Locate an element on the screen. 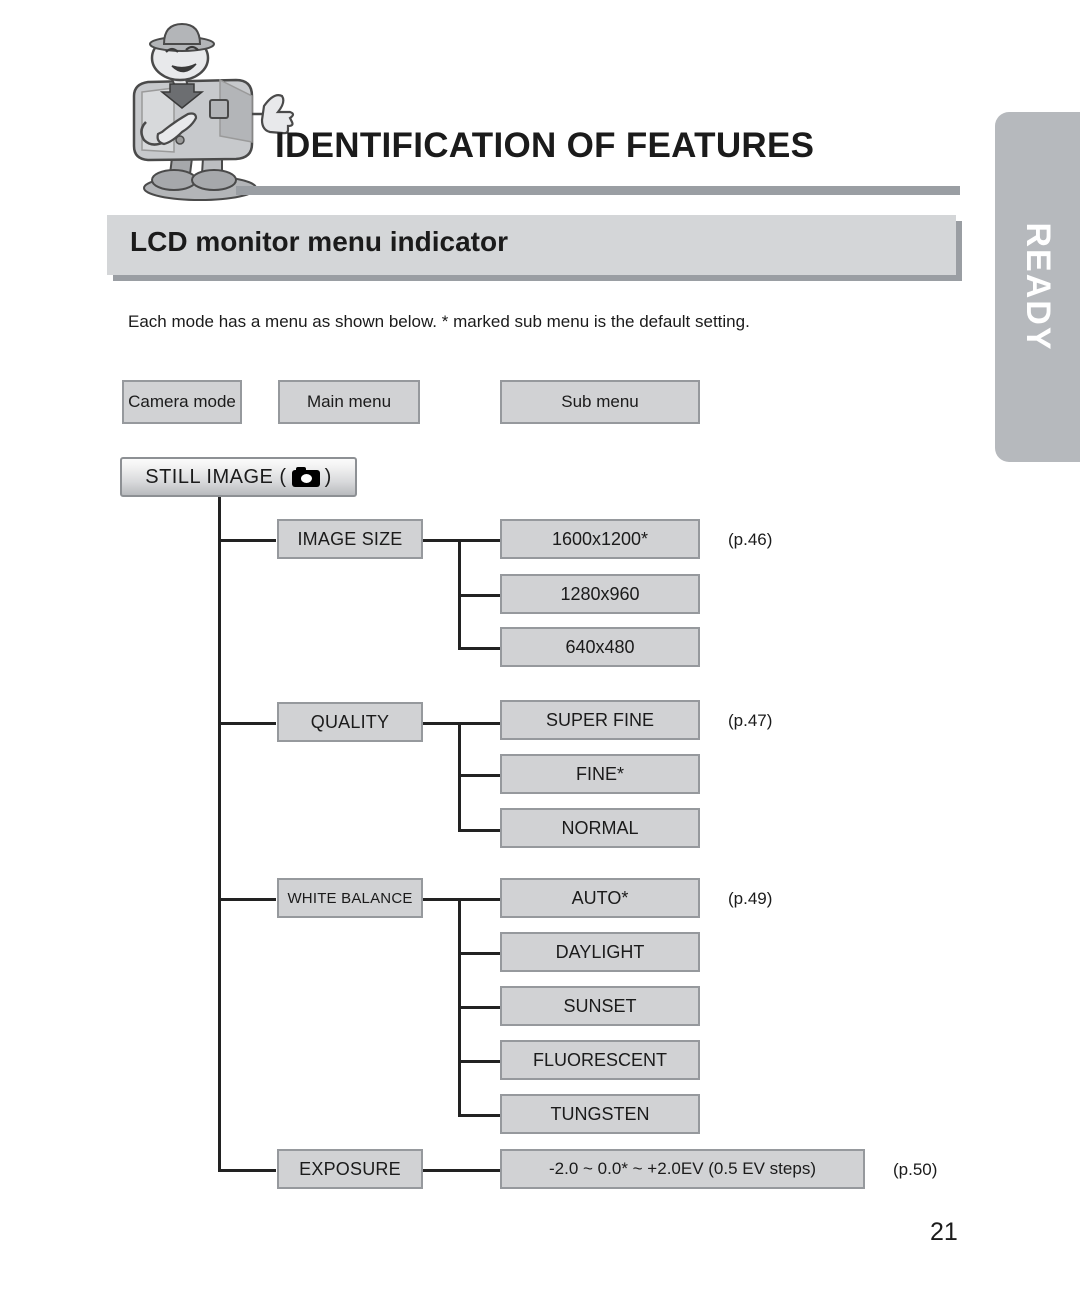  sub-menu-item: 1280x960 is located at coordinates (600, 594).